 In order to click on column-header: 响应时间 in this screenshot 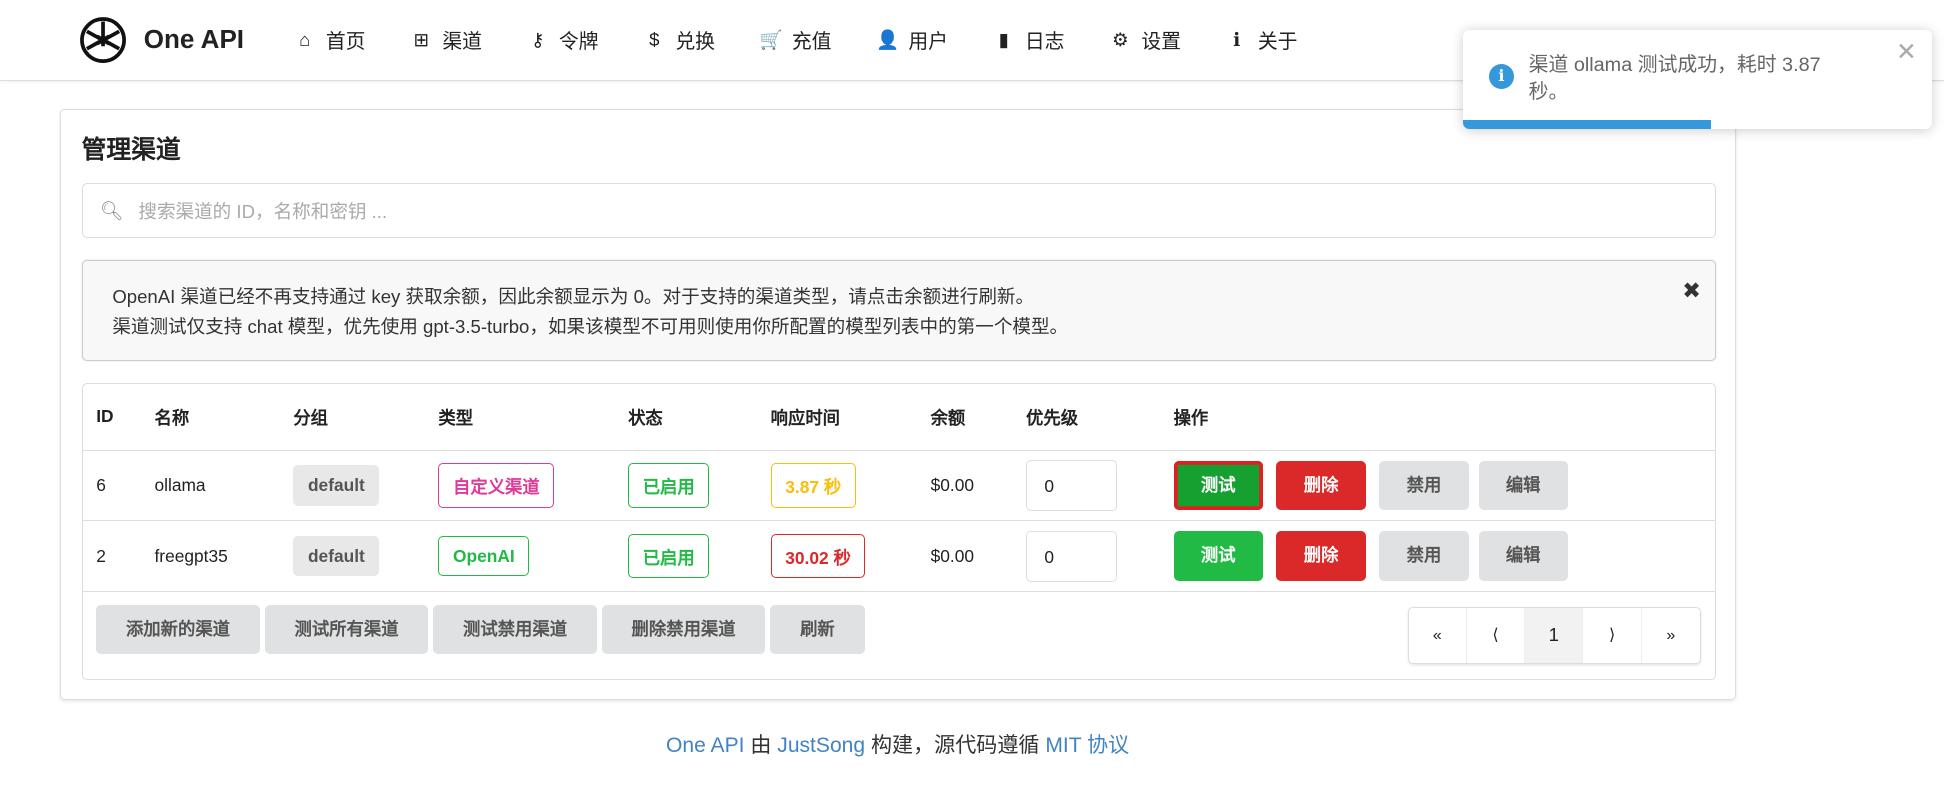, I will do `click(805, 418)`.